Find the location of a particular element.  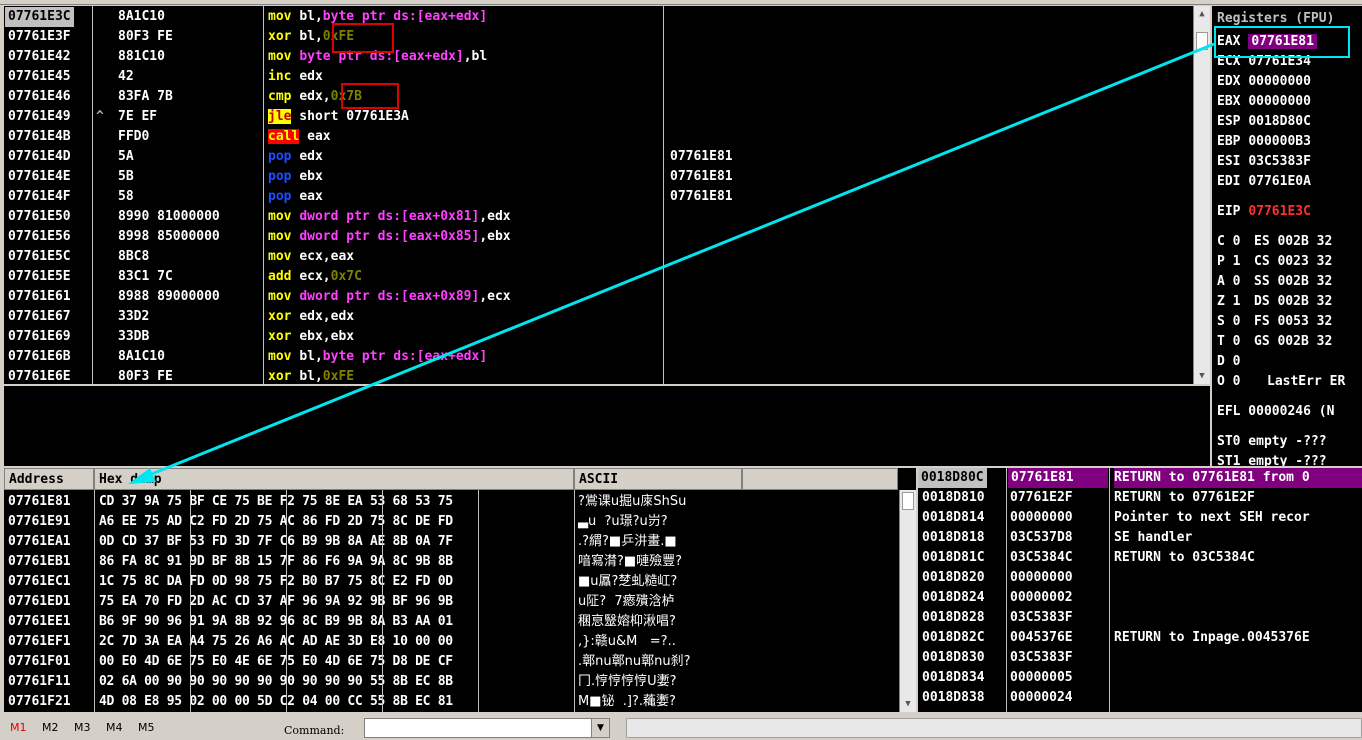

scroll-up-icon: ▲ is located at coordinates (1202, 14).